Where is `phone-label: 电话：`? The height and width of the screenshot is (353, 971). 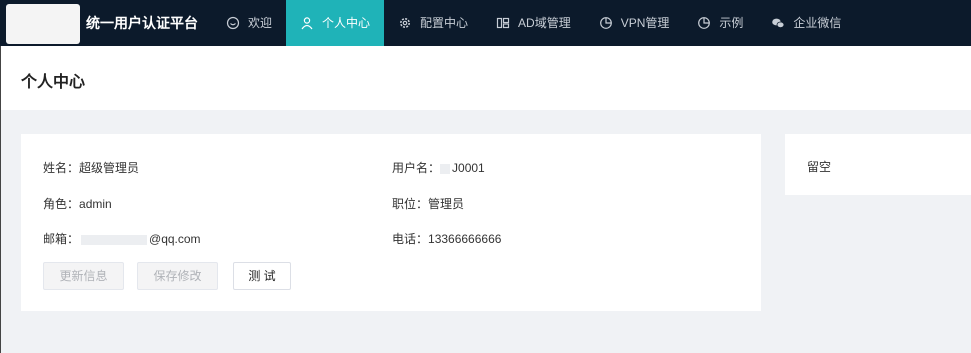 phone-label: 电话： is located at coordinates (410, 239).